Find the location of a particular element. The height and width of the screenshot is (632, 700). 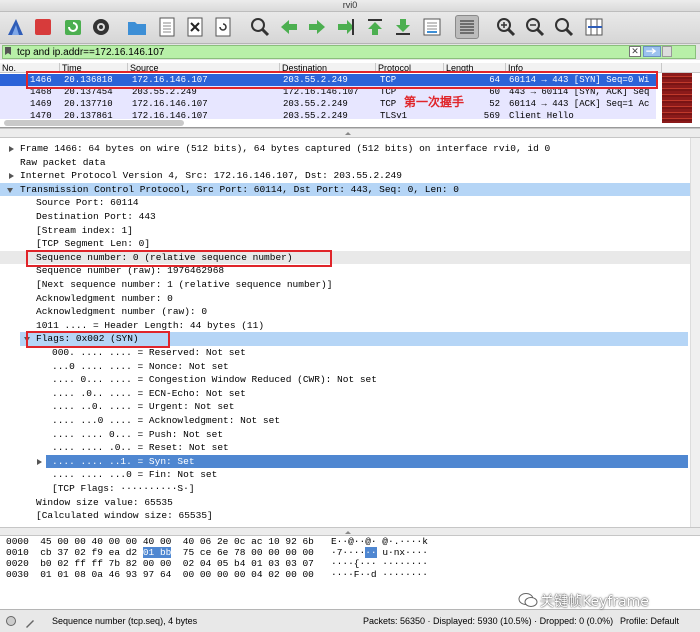

find-icon is located at coordinates (260, 27).